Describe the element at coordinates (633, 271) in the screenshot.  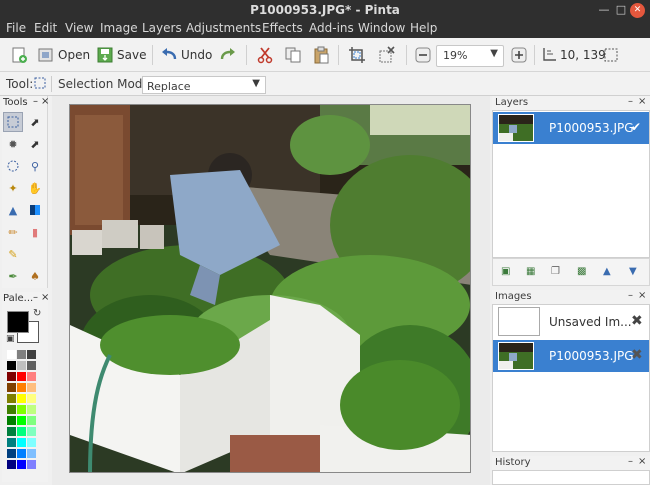
I see `move-layer-down-icon: ▼` at that location.